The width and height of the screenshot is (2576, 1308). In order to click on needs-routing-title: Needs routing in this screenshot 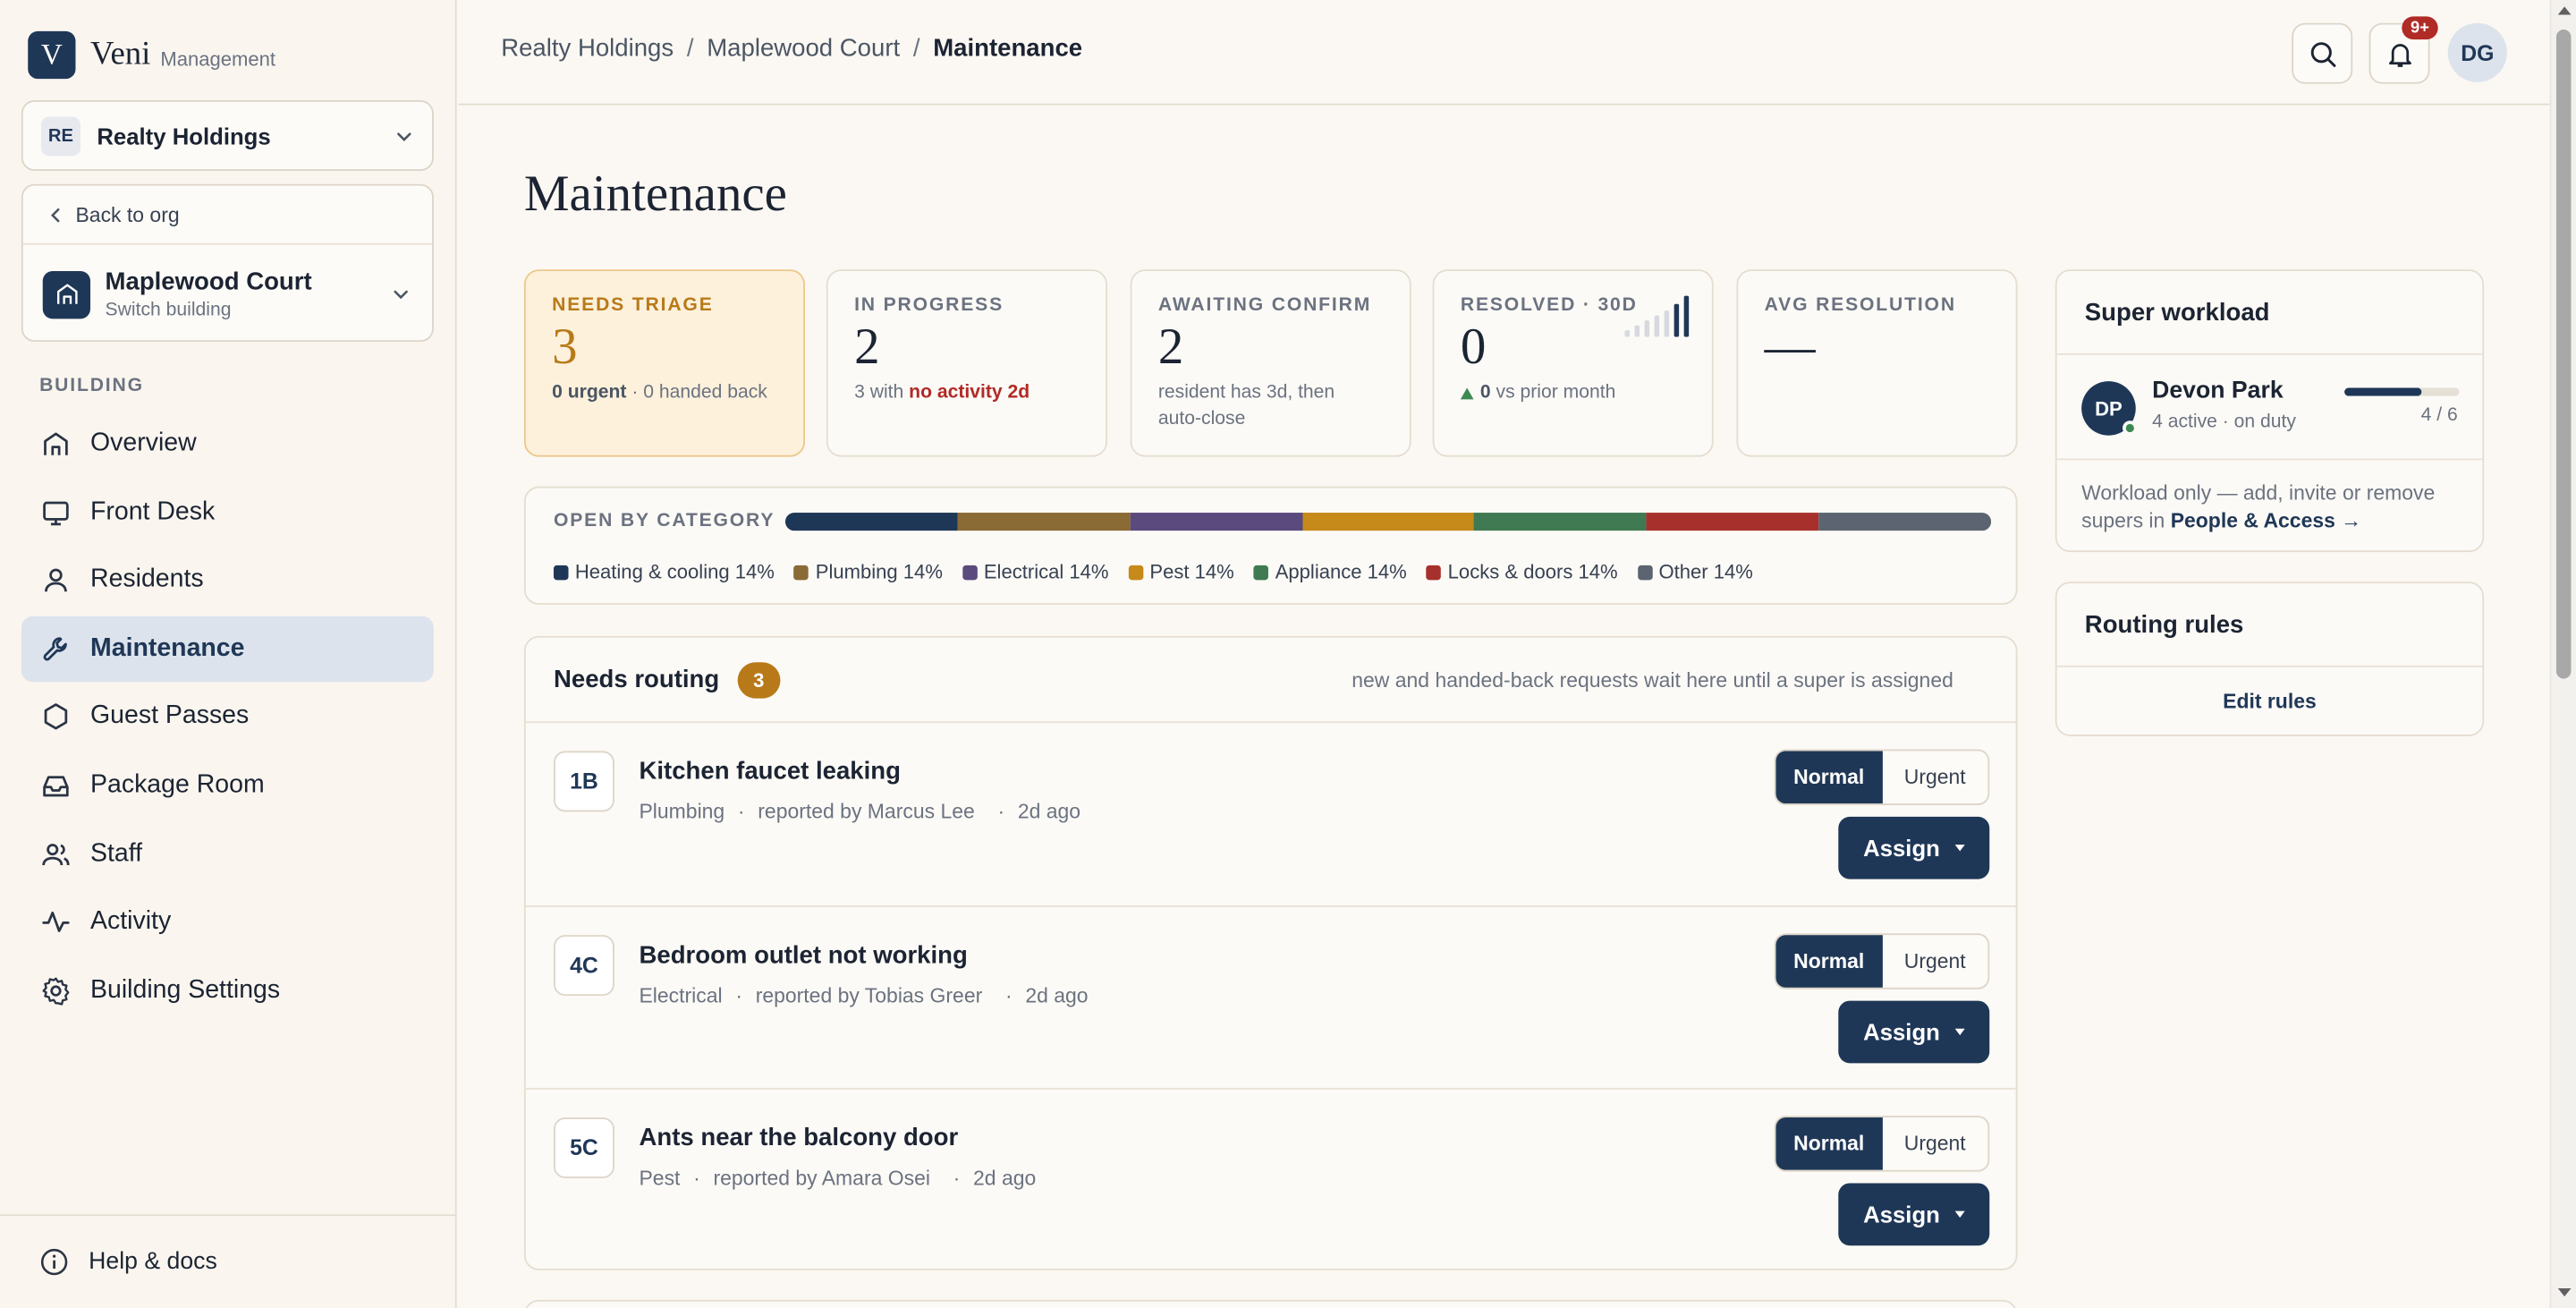, I will do `click(636, 679)`.